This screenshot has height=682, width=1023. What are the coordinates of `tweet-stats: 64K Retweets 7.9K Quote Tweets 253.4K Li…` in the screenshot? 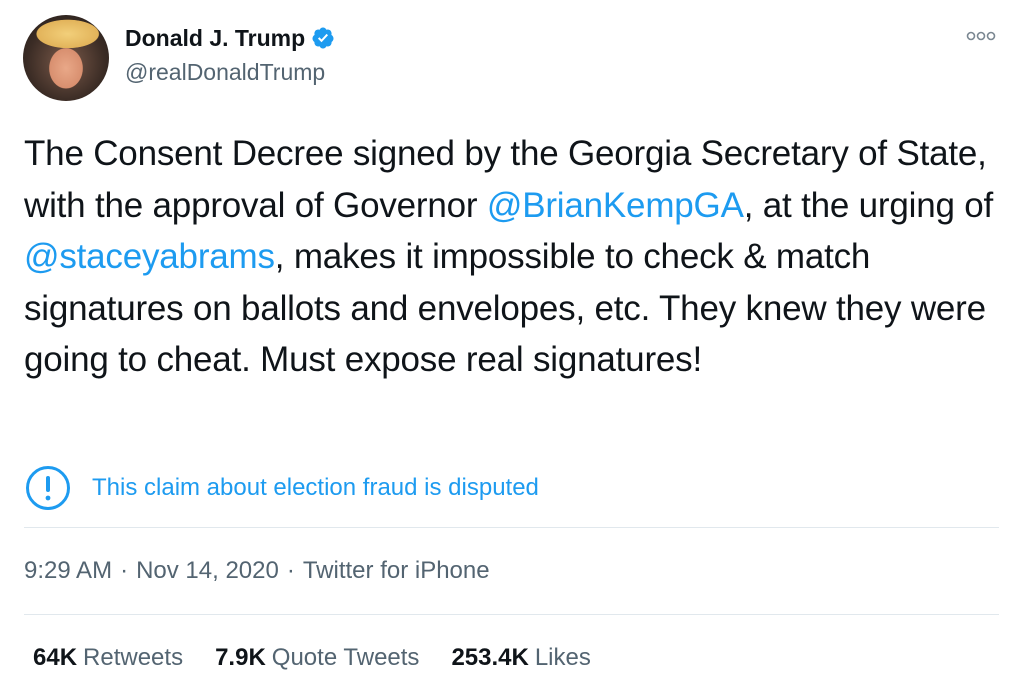 It's located at (328, 658).